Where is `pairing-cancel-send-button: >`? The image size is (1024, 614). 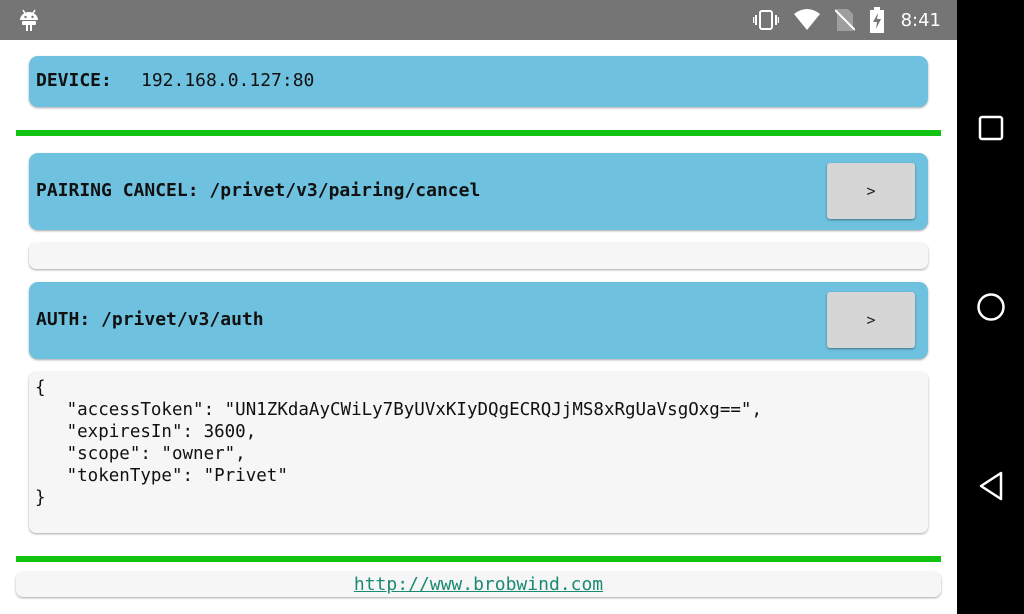 pairing-cancel-send-button: > is located at coordinates (871, 191).